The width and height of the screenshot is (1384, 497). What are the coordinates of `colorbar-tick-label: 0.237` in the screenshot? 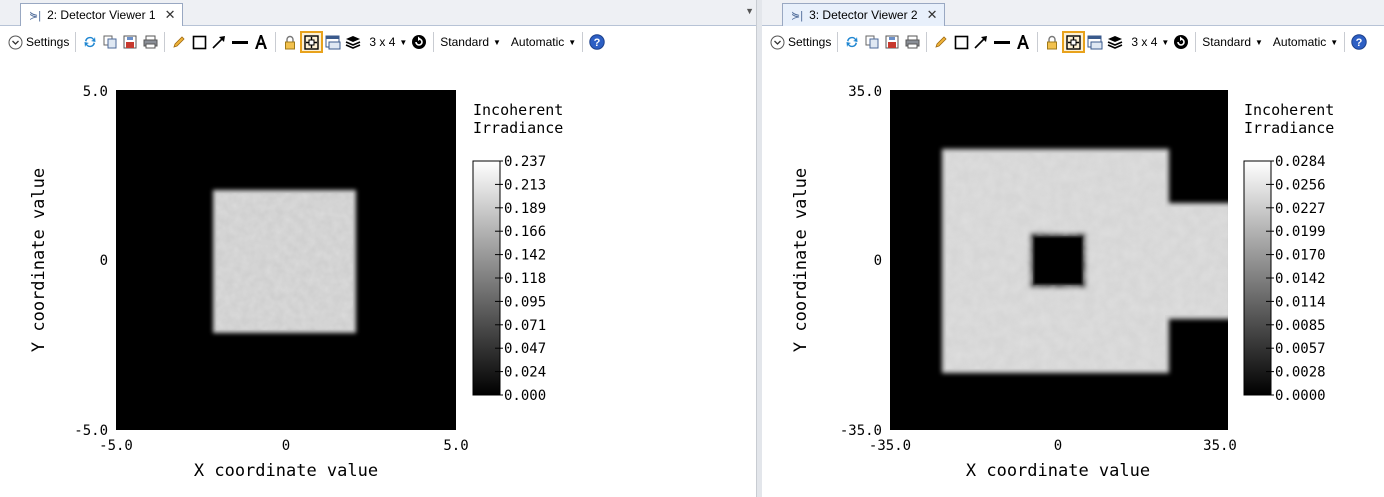 It's located at (525, 162).